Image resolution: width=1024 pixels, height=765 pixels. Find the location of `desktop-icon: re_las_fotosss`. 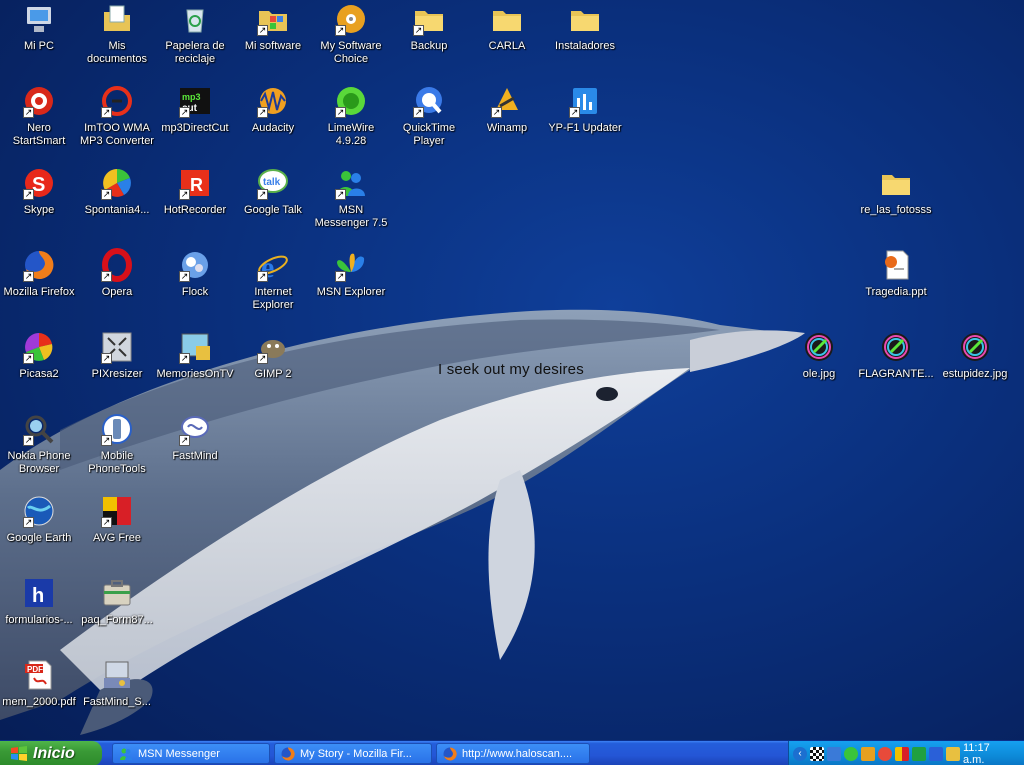

desktop-icon: re_las_fotosss is located at coordinates (896, 191).